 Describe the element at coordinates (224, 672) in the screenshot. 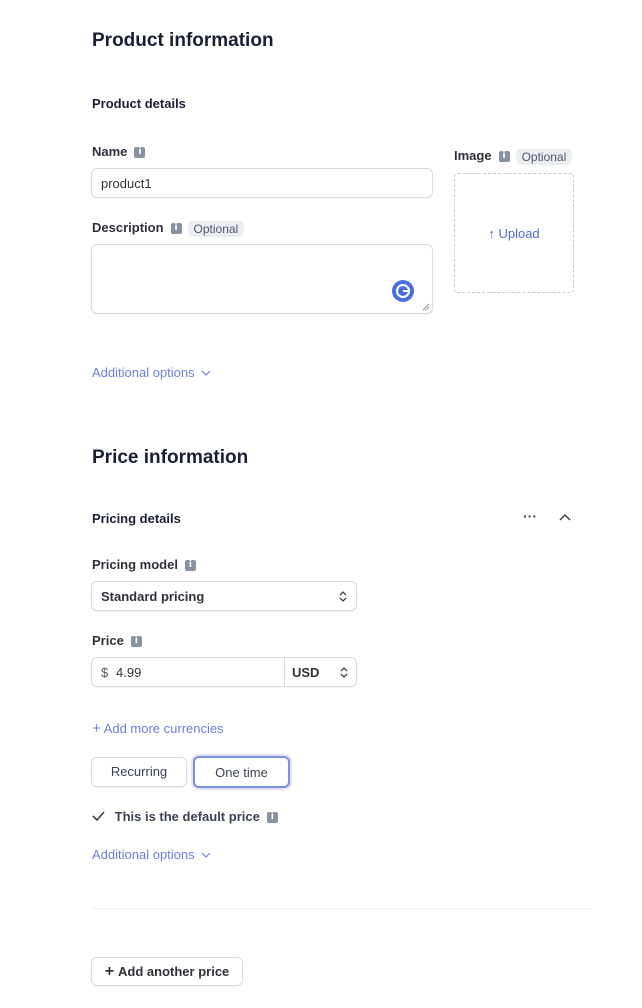

I see `price-field-group: $ 4.99 USD` at that location.